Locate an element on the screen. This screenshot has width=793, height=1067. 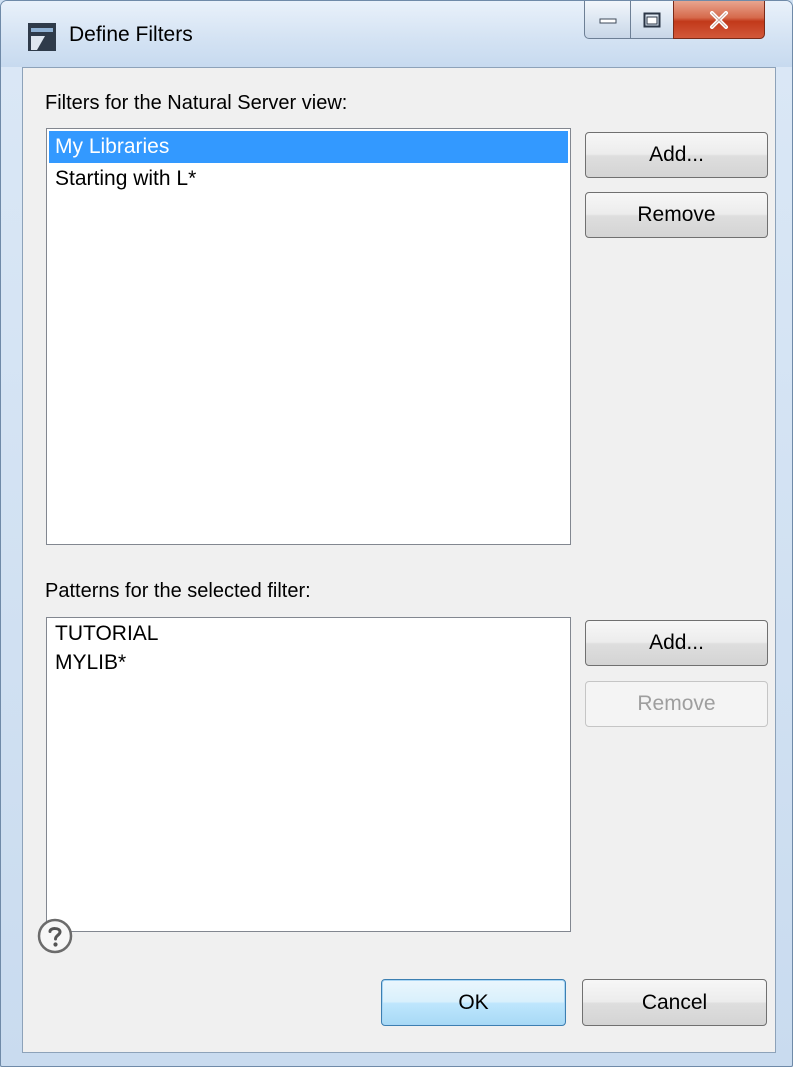
maximize-button is located at coordinates (652, 20).